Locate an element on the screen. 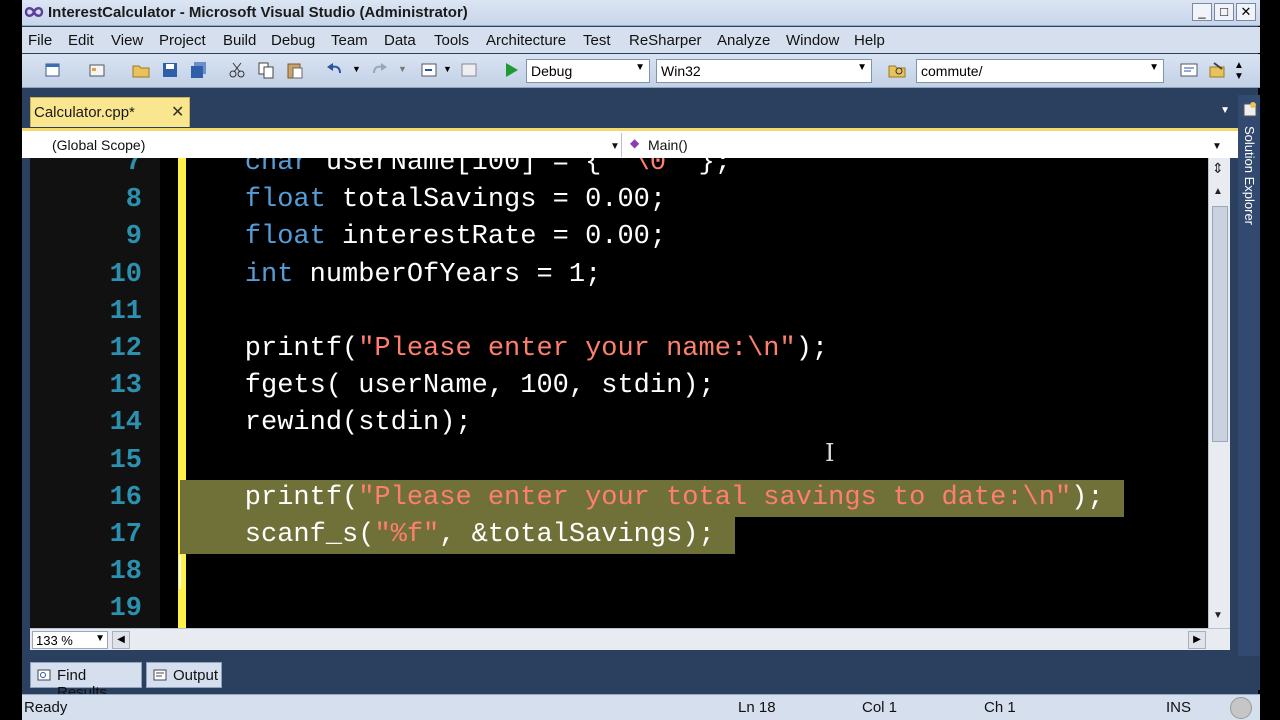 The height and width of the screenshot is (720, 1280). scroll-up-arrow-icon: ▲ is located at coordinates (1218, 191).